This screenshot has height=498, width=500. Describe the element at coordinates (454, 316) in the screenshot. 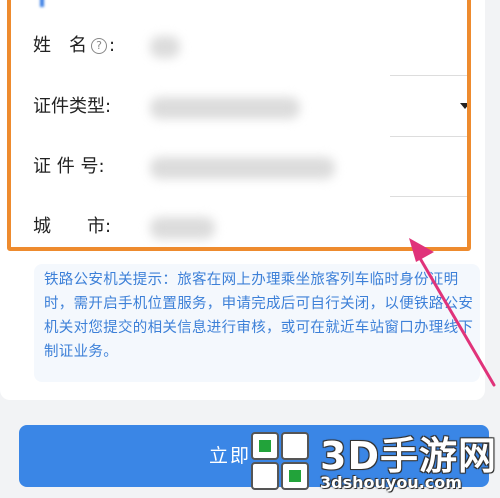

I see `arrow-shaft` at that location.